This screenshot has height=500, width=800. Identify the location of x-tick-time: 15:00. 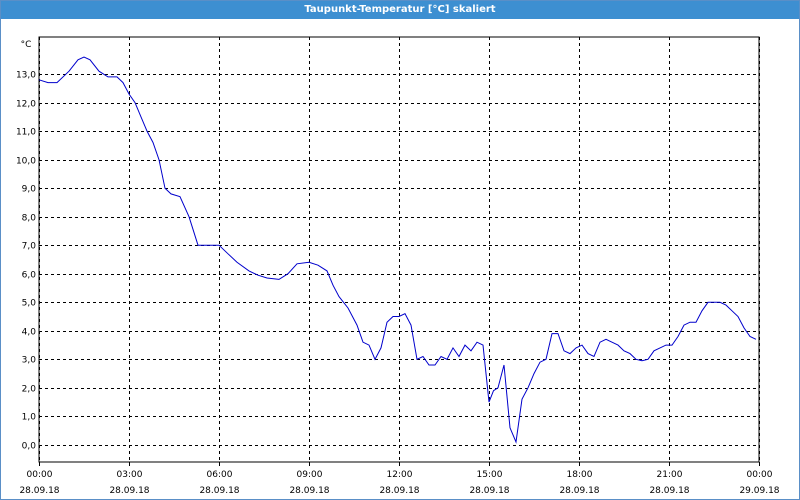
(490, 475).